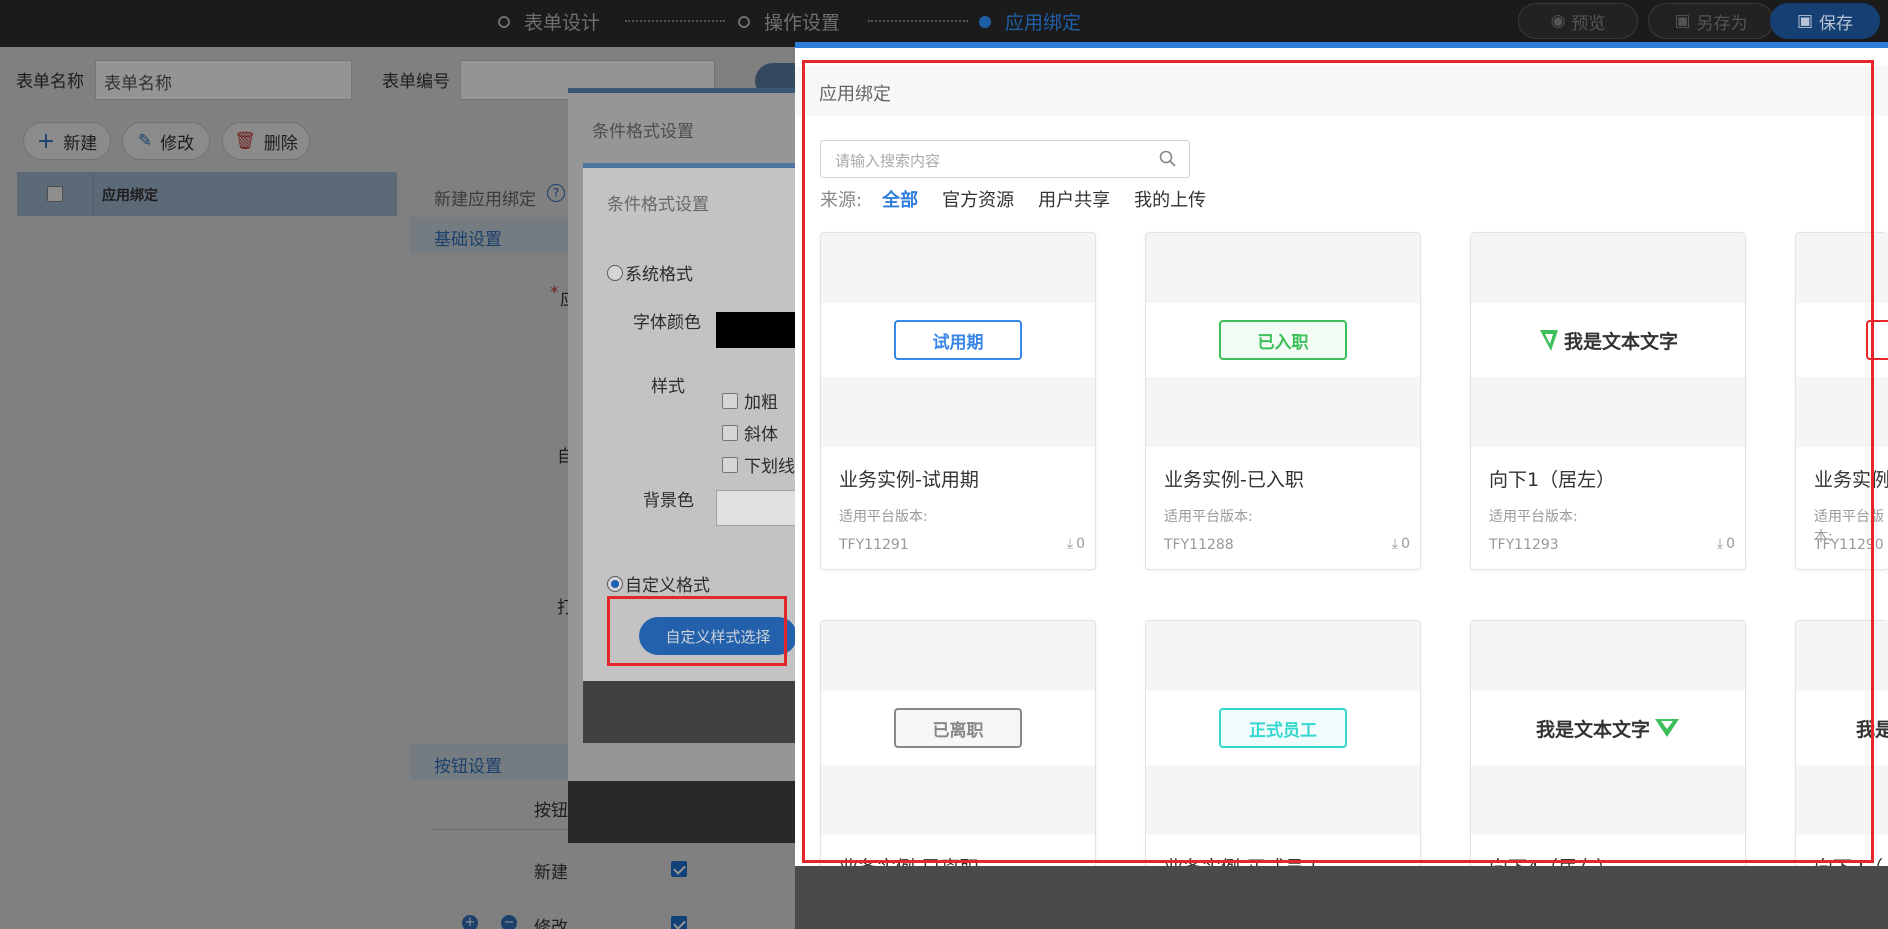 Image resolution: width=1888 pixels, height=929 pixels. Describe the element at coordinates (1341, 897) in the screenshot. I see `panel-footer` at that location.